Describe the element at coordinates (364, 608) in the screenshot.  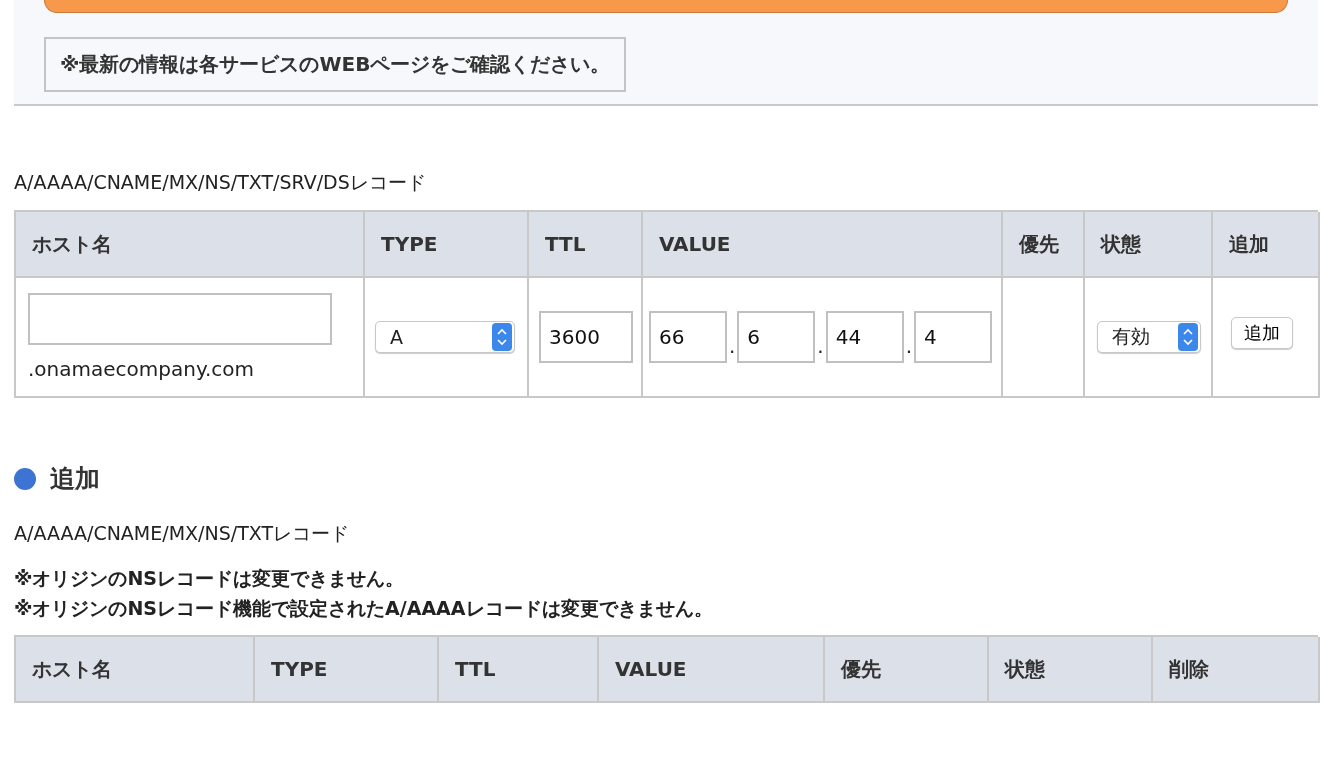
I see `note-text: ※オリジンのNSレコード機能で設定されたA/AAAAレコードは変更できません。` at that location.